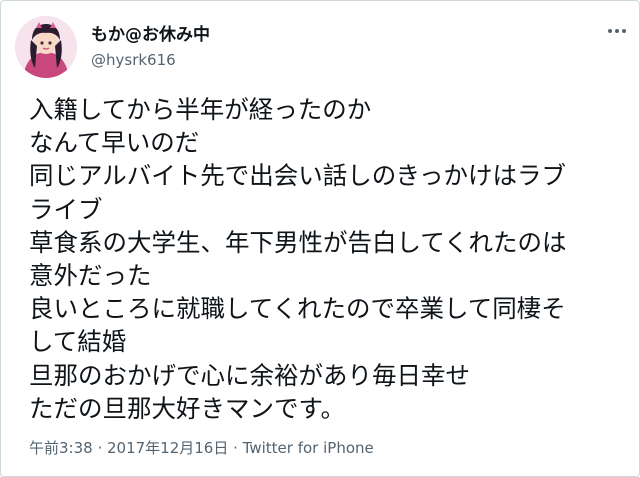 This screenshot has width=640, height=477. Describe the element at coordinates (46, 47) in the screenshot. I see `user-avatar-icon` at that location.